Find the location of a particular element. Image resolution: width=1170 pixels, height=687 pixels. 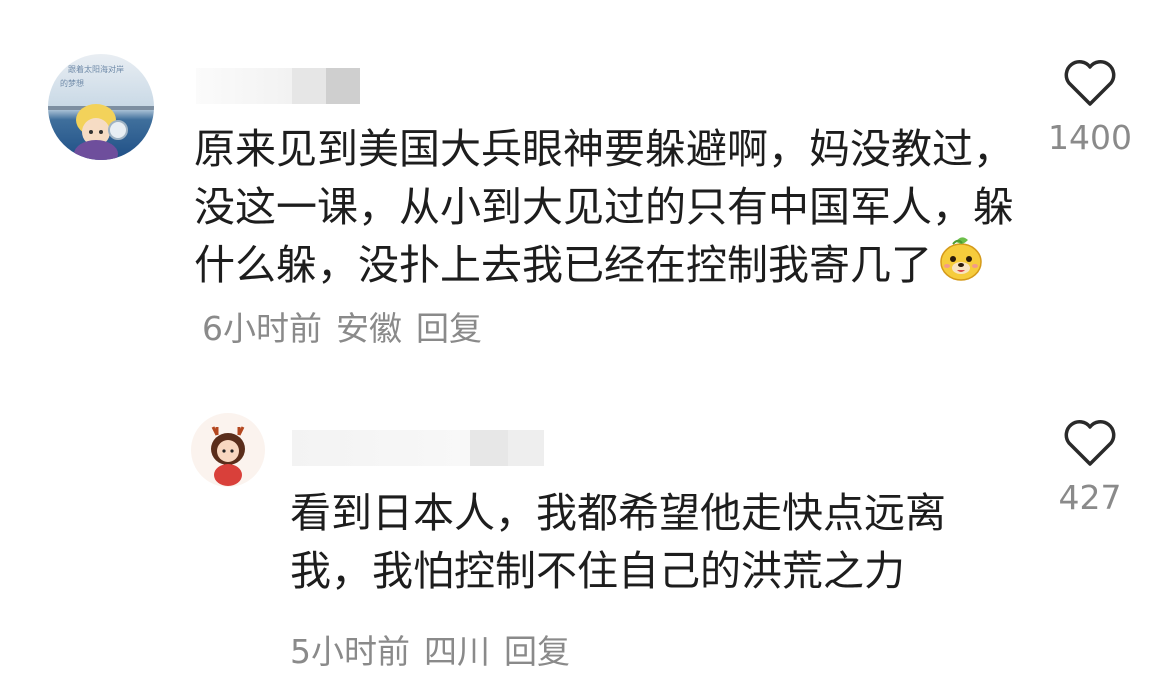

reply-like-button: 427 is located at coordinates (1090, 468).